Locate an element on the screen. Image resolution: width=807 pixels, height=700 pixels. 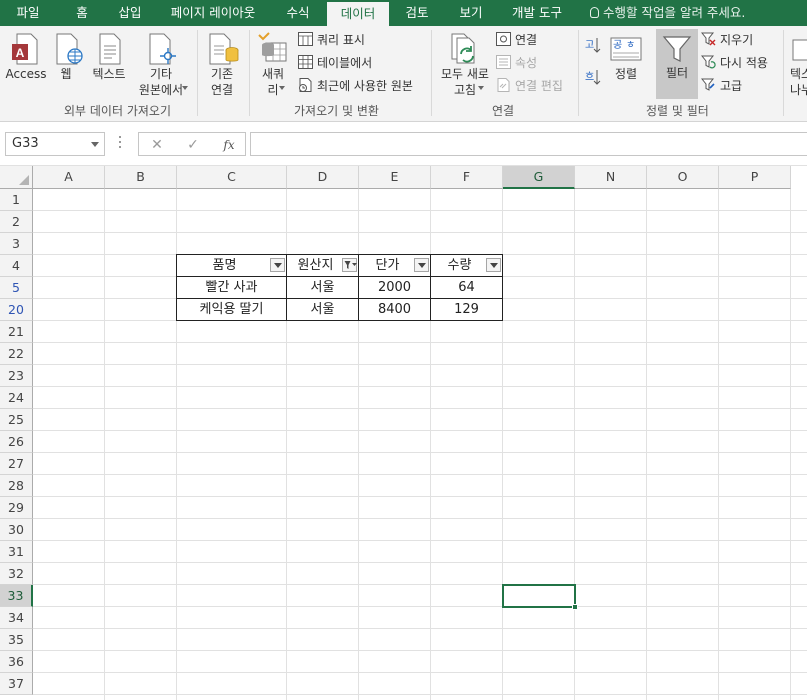
row-header-22: 22 is located at coordinates (16, 354).